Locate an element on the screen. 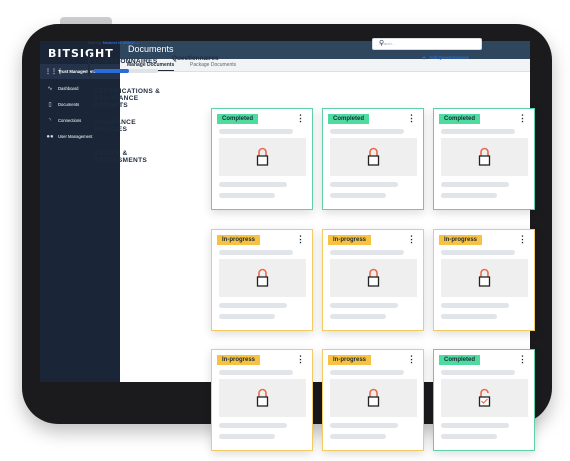 The width and height of the screenshot is (570, 461). section-title: Questionnaires is located at coordinates (195, 58).